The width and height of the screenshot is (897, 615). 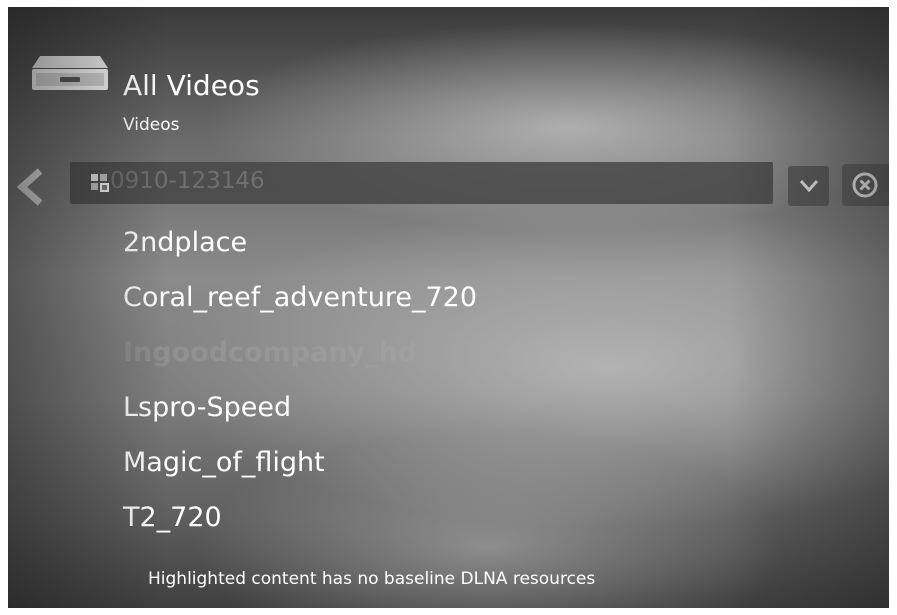 I want to click on list-item: Magic_of_flight, so click(x=300, y=468).